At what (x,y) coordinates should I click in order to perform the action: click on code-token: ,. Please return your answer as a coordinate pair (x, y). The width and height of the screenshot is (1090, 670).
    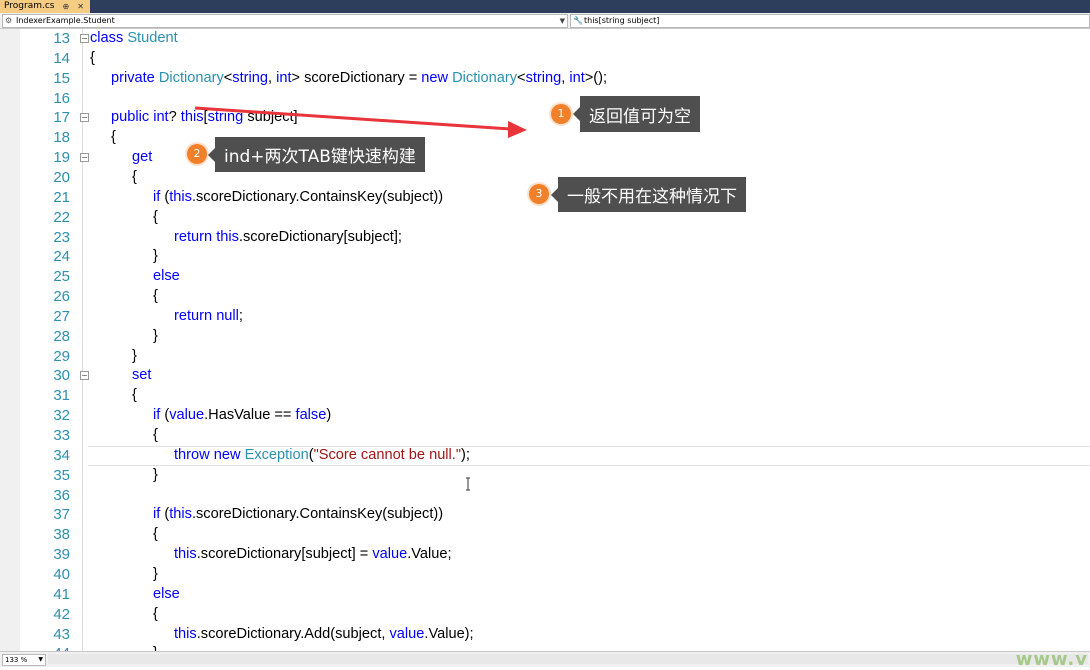
    Looking at the image, I should click on (272, 77).